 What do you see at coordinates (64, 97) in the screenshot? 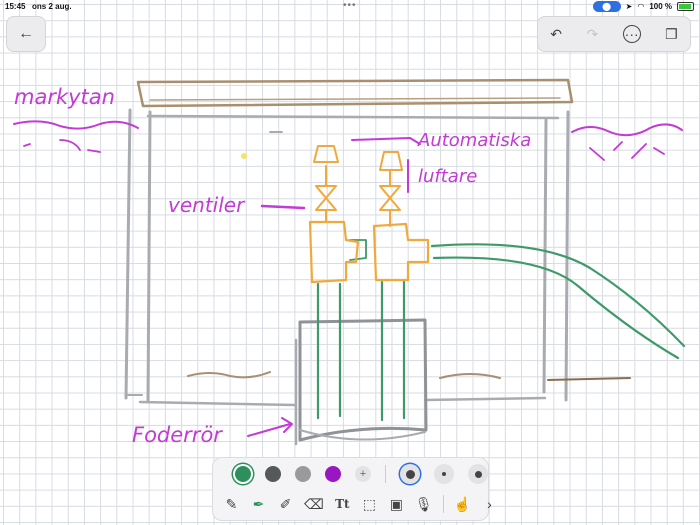
I see `label-markytan: markytan` at bounding box center [64, 97].